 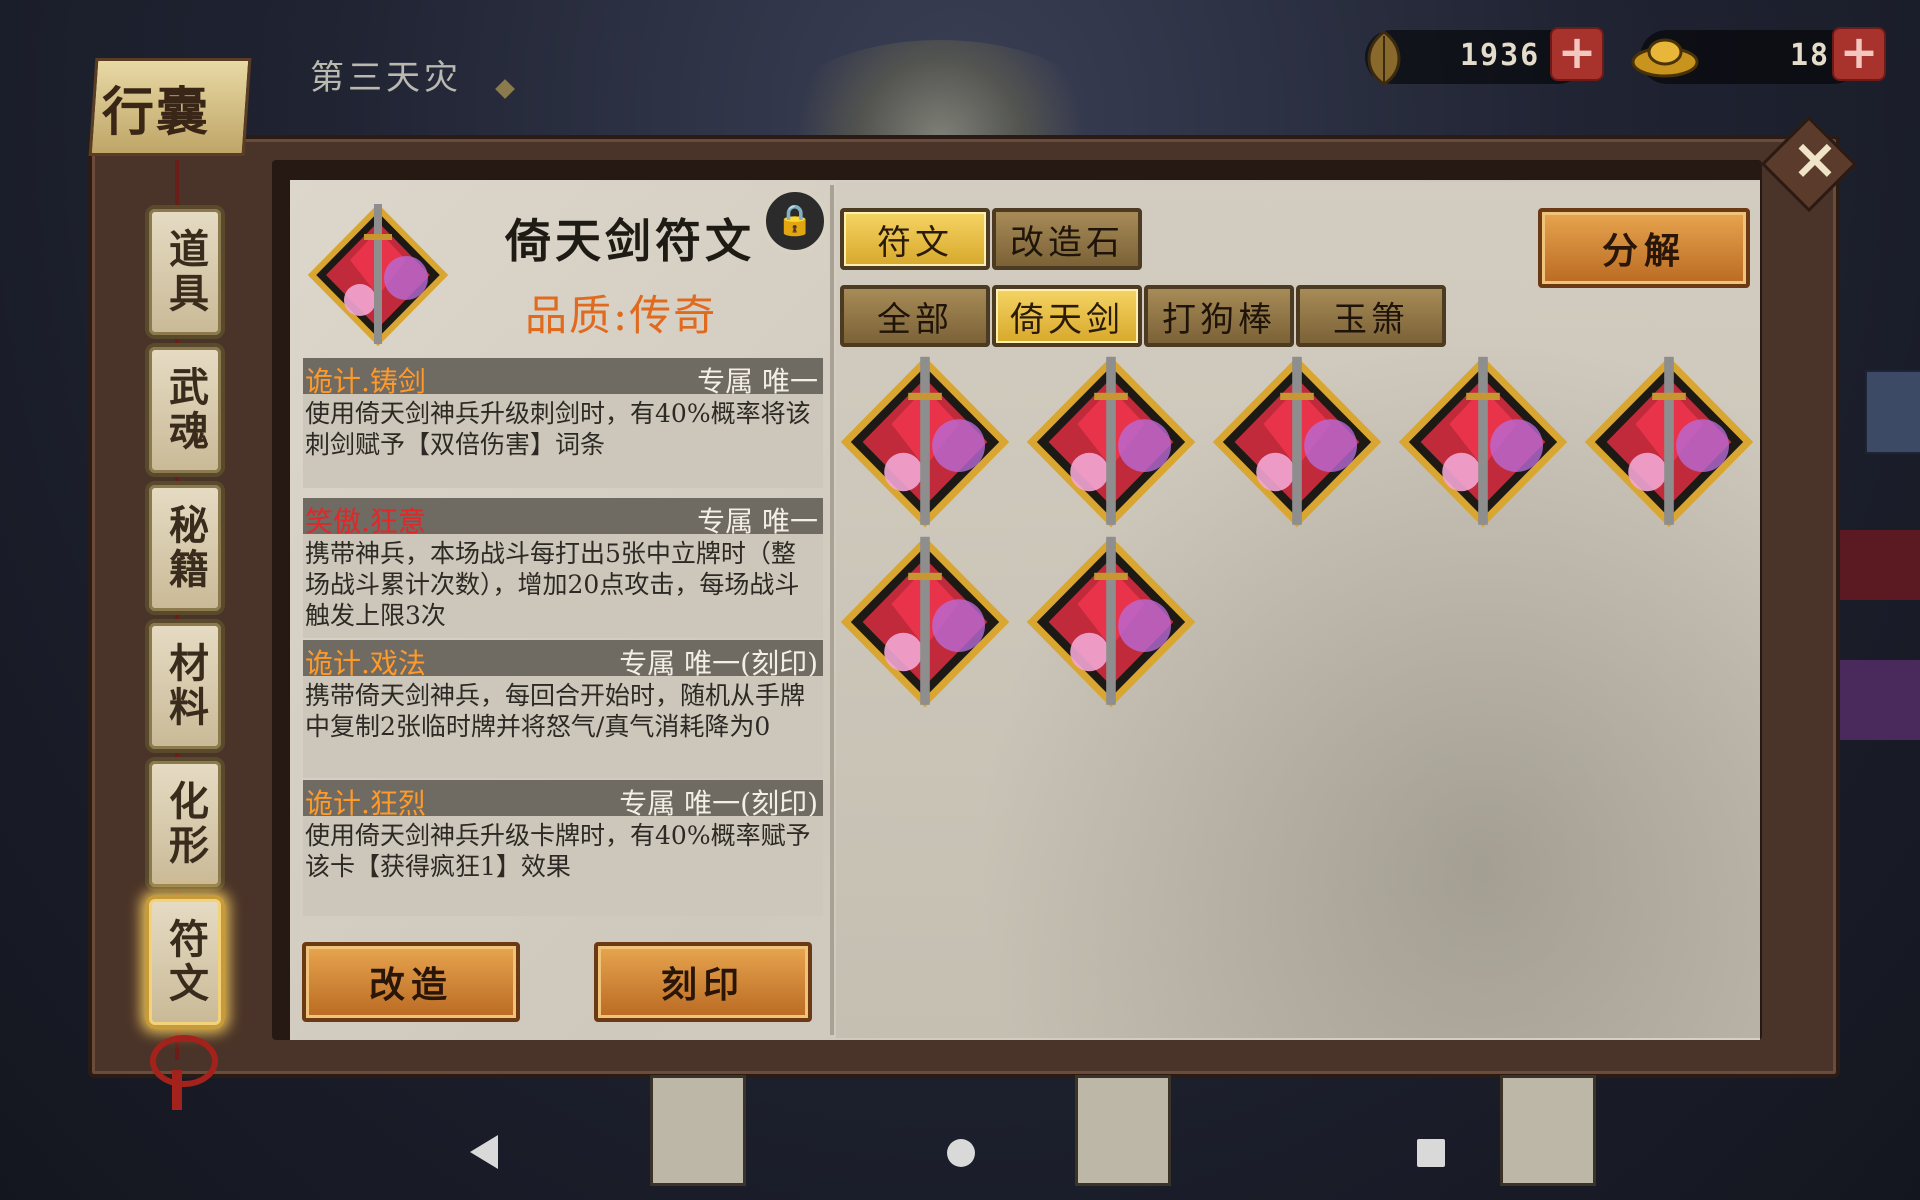 I want to click on add-gold-button: +, so click(x=1859, y=54).